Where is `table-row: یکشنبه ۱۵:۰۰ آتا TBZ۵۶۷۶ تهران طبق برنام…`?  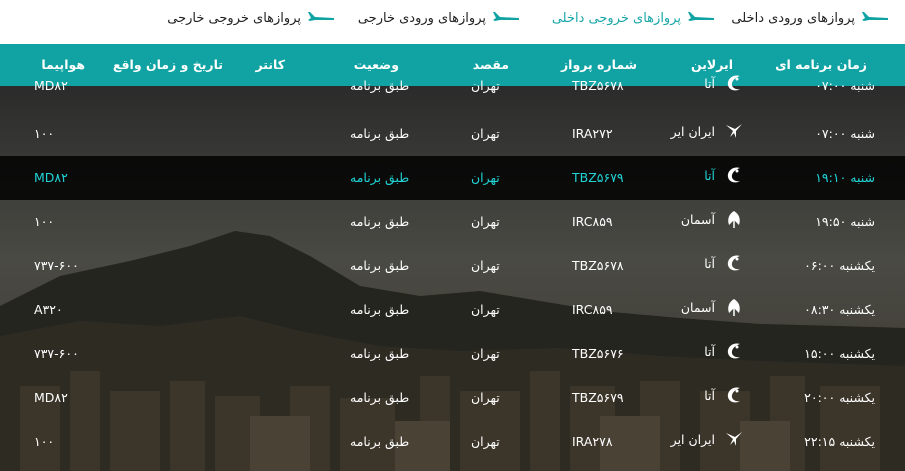 table-row: یکشنبه ۱۵:۰۰ آتا TBZ۵۶۷۶ تهران طبق برنام… is located at coordinates (452, 354).